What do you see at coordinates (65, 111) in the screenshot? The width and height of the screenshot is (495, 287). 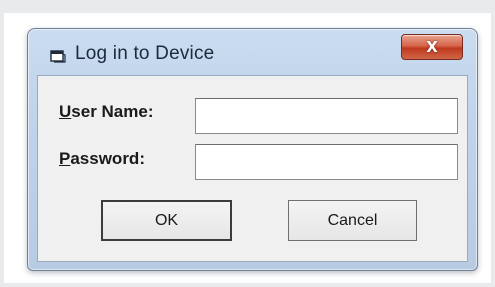 I see `user-name-mnemonic: U` at bounding box center [65, 111].